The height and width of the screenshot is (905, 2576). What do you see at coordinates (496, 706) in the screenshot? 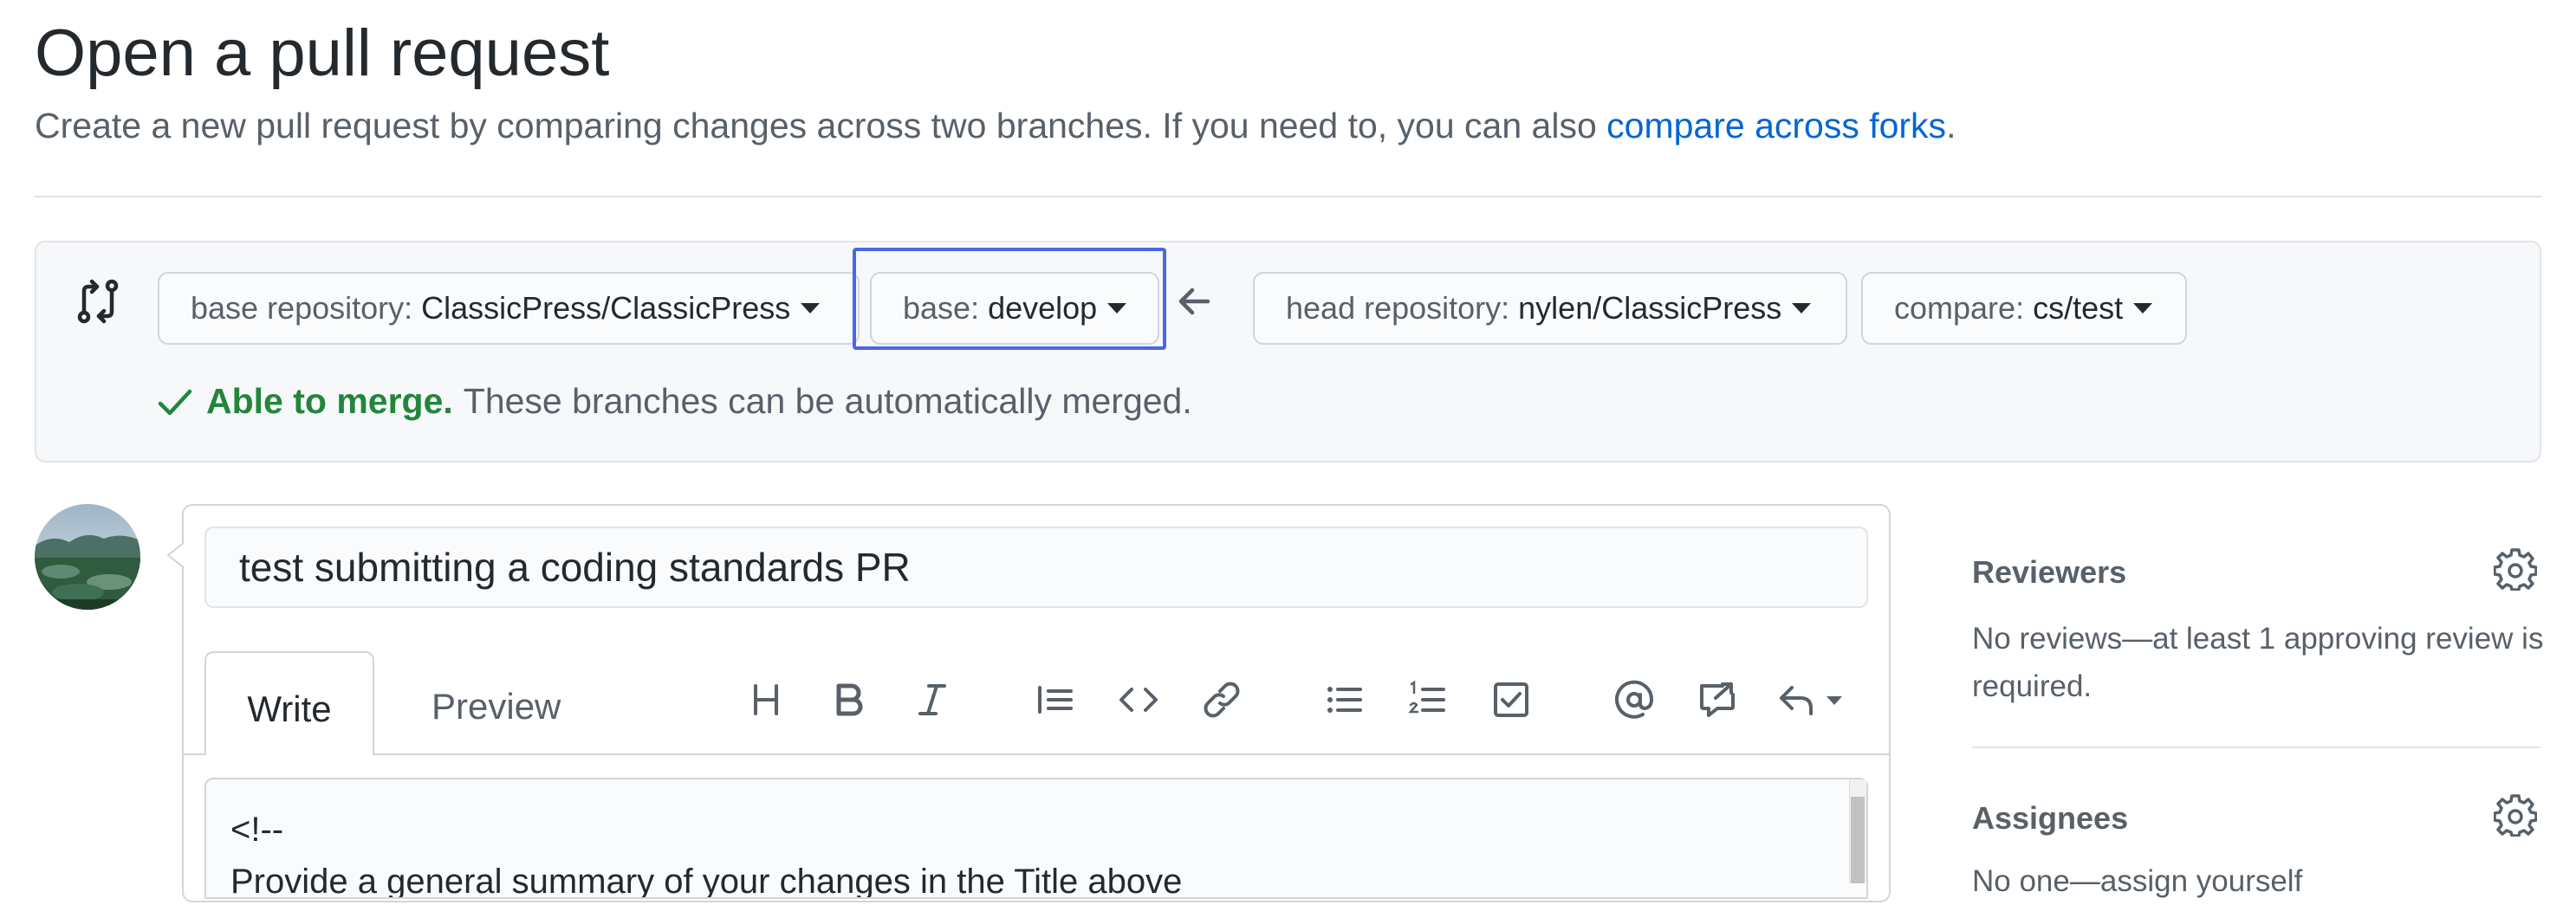
I see `tab-preview: Preview` at bounding box center [496, 706].